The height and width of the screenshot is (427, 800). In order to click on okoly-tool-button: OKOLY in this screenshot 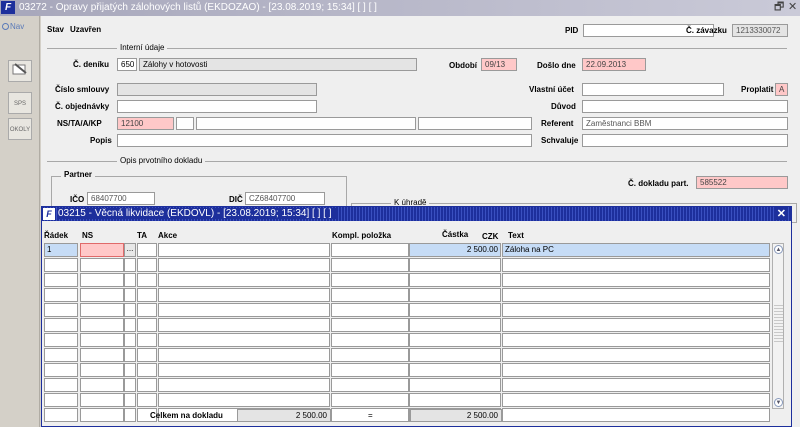, I will do `click(20, 129)`.